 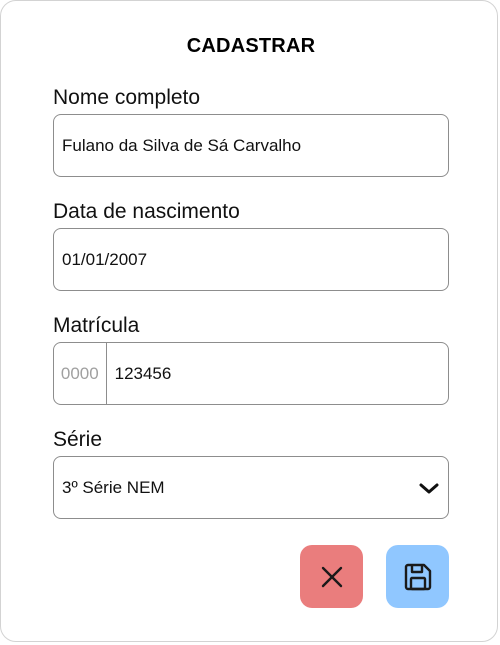 I want to click on grade-selected-value: 3º Série NEM, so click(x=113, y=487).